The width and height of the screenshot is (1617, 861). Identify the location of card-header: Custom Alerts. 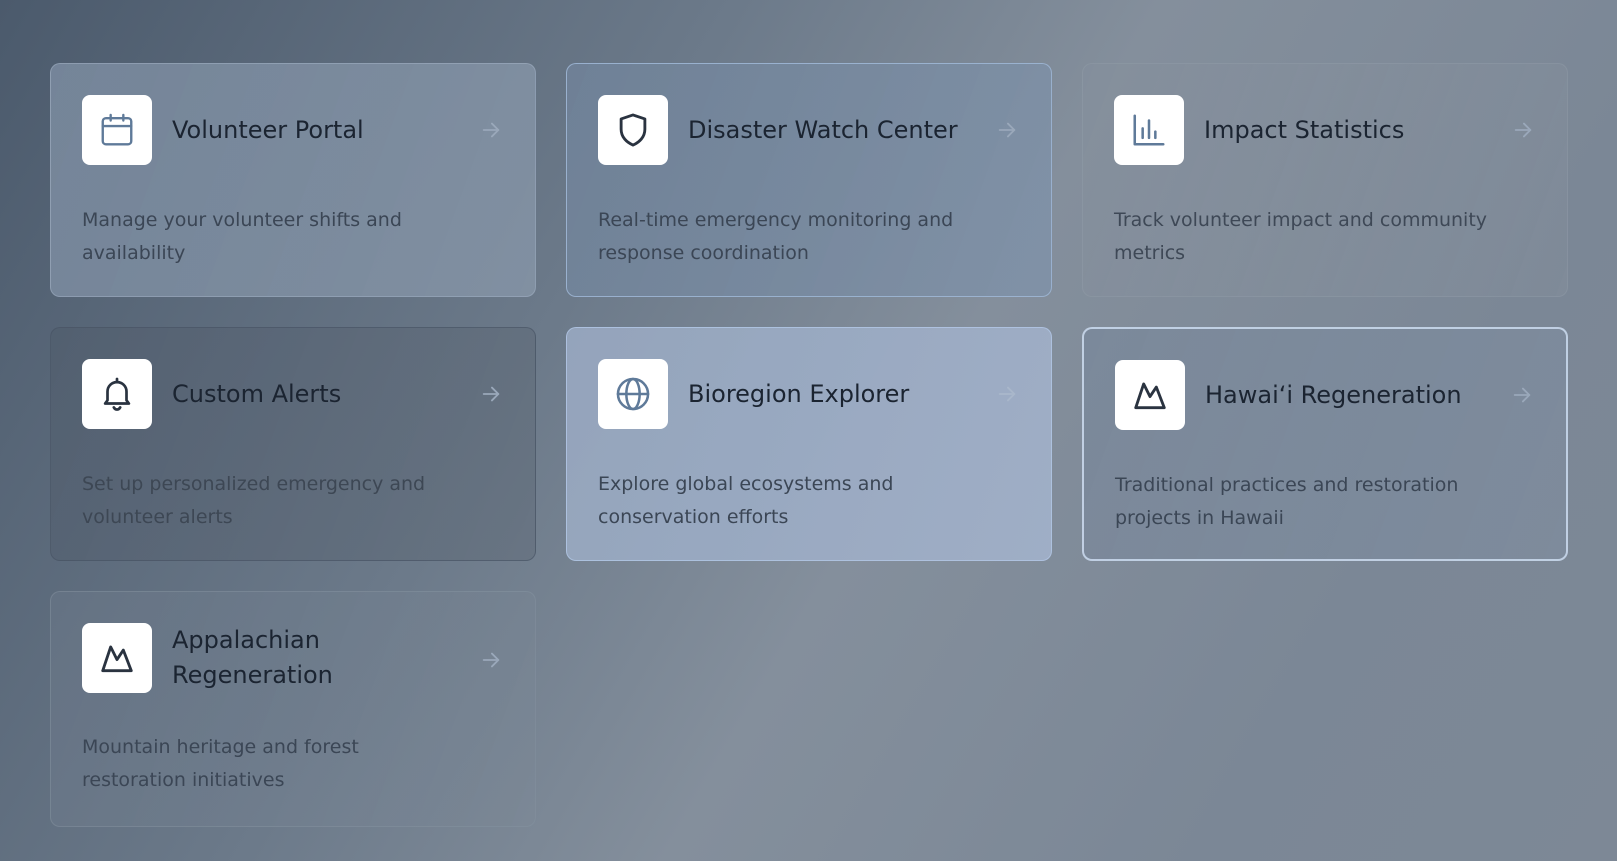
(293, 394).